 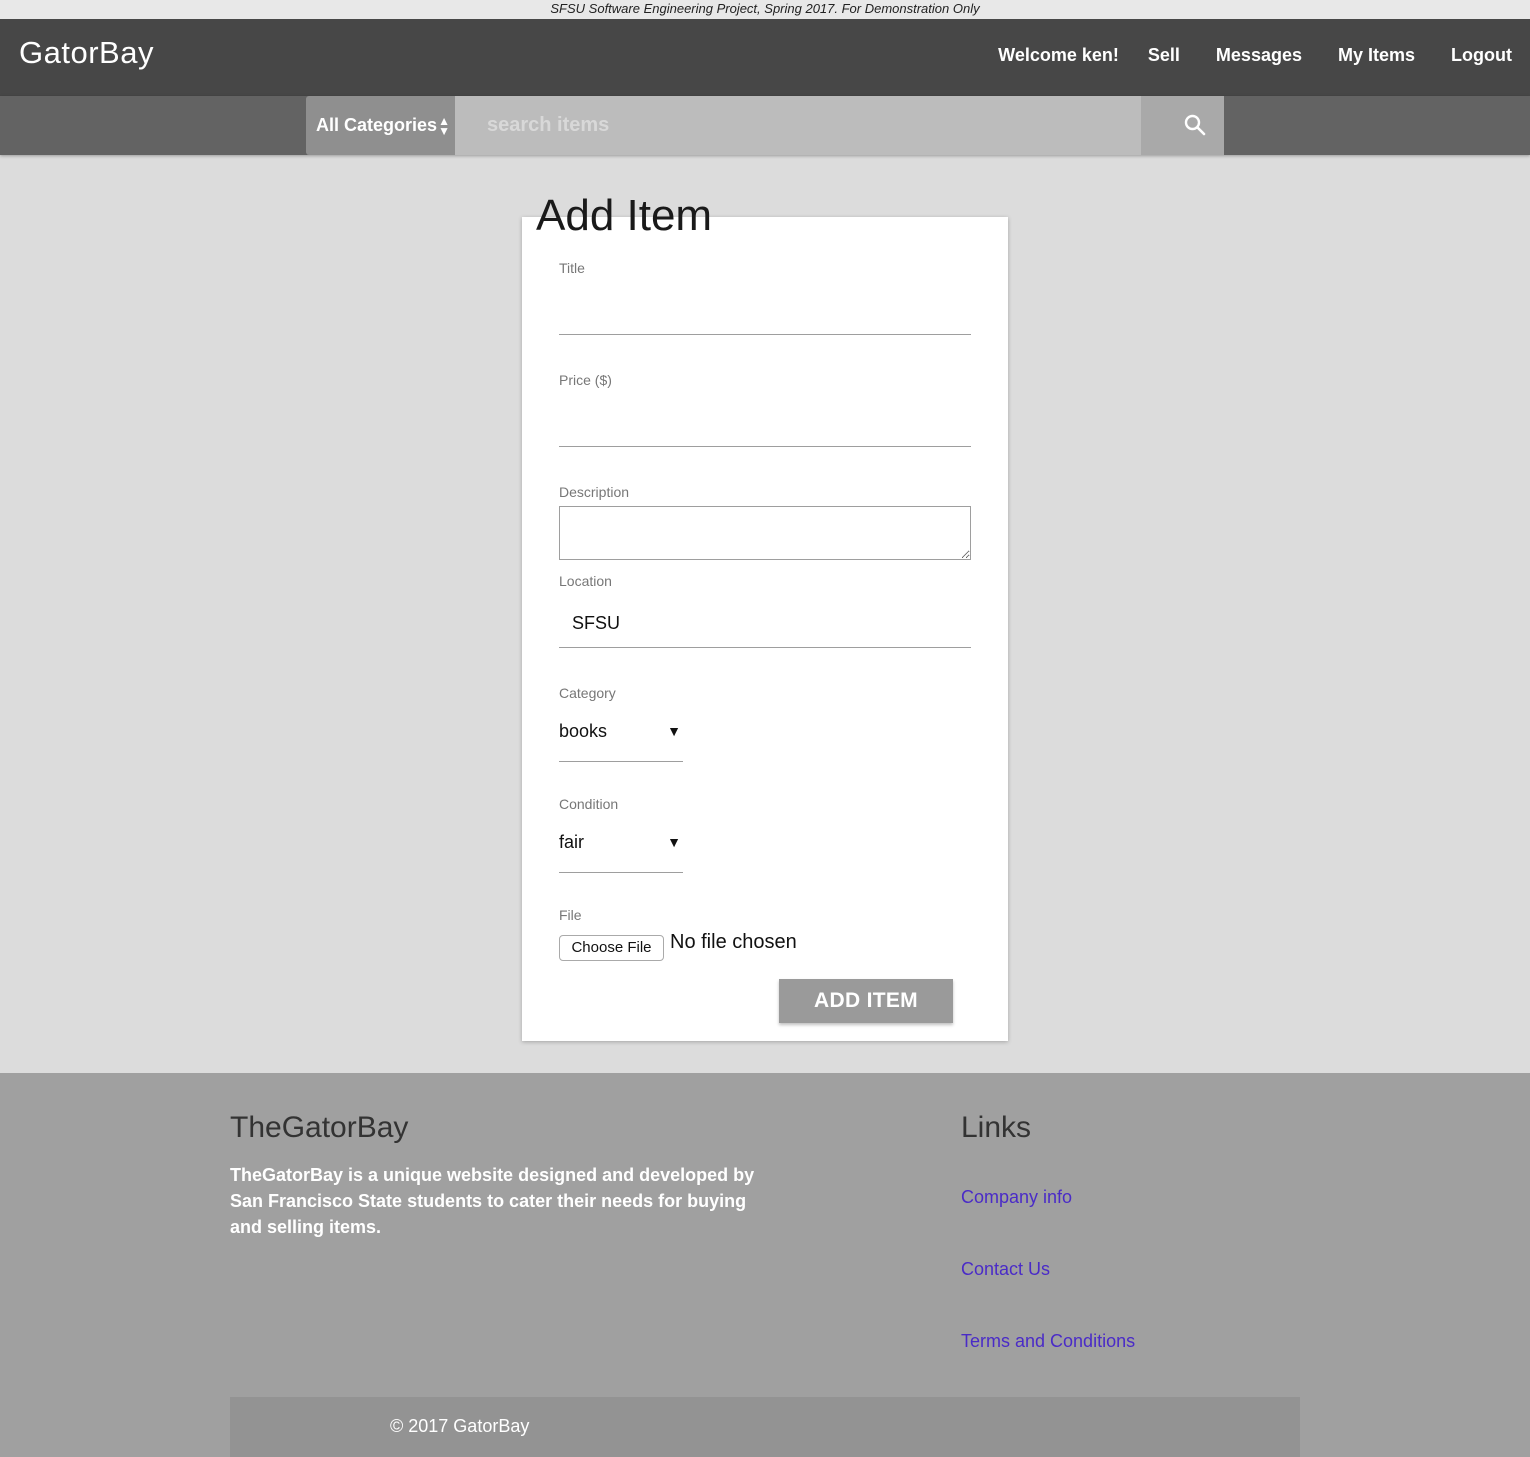 I want to click on select-arrows-icon: ▲ ▼, so click(x=444, y=126).